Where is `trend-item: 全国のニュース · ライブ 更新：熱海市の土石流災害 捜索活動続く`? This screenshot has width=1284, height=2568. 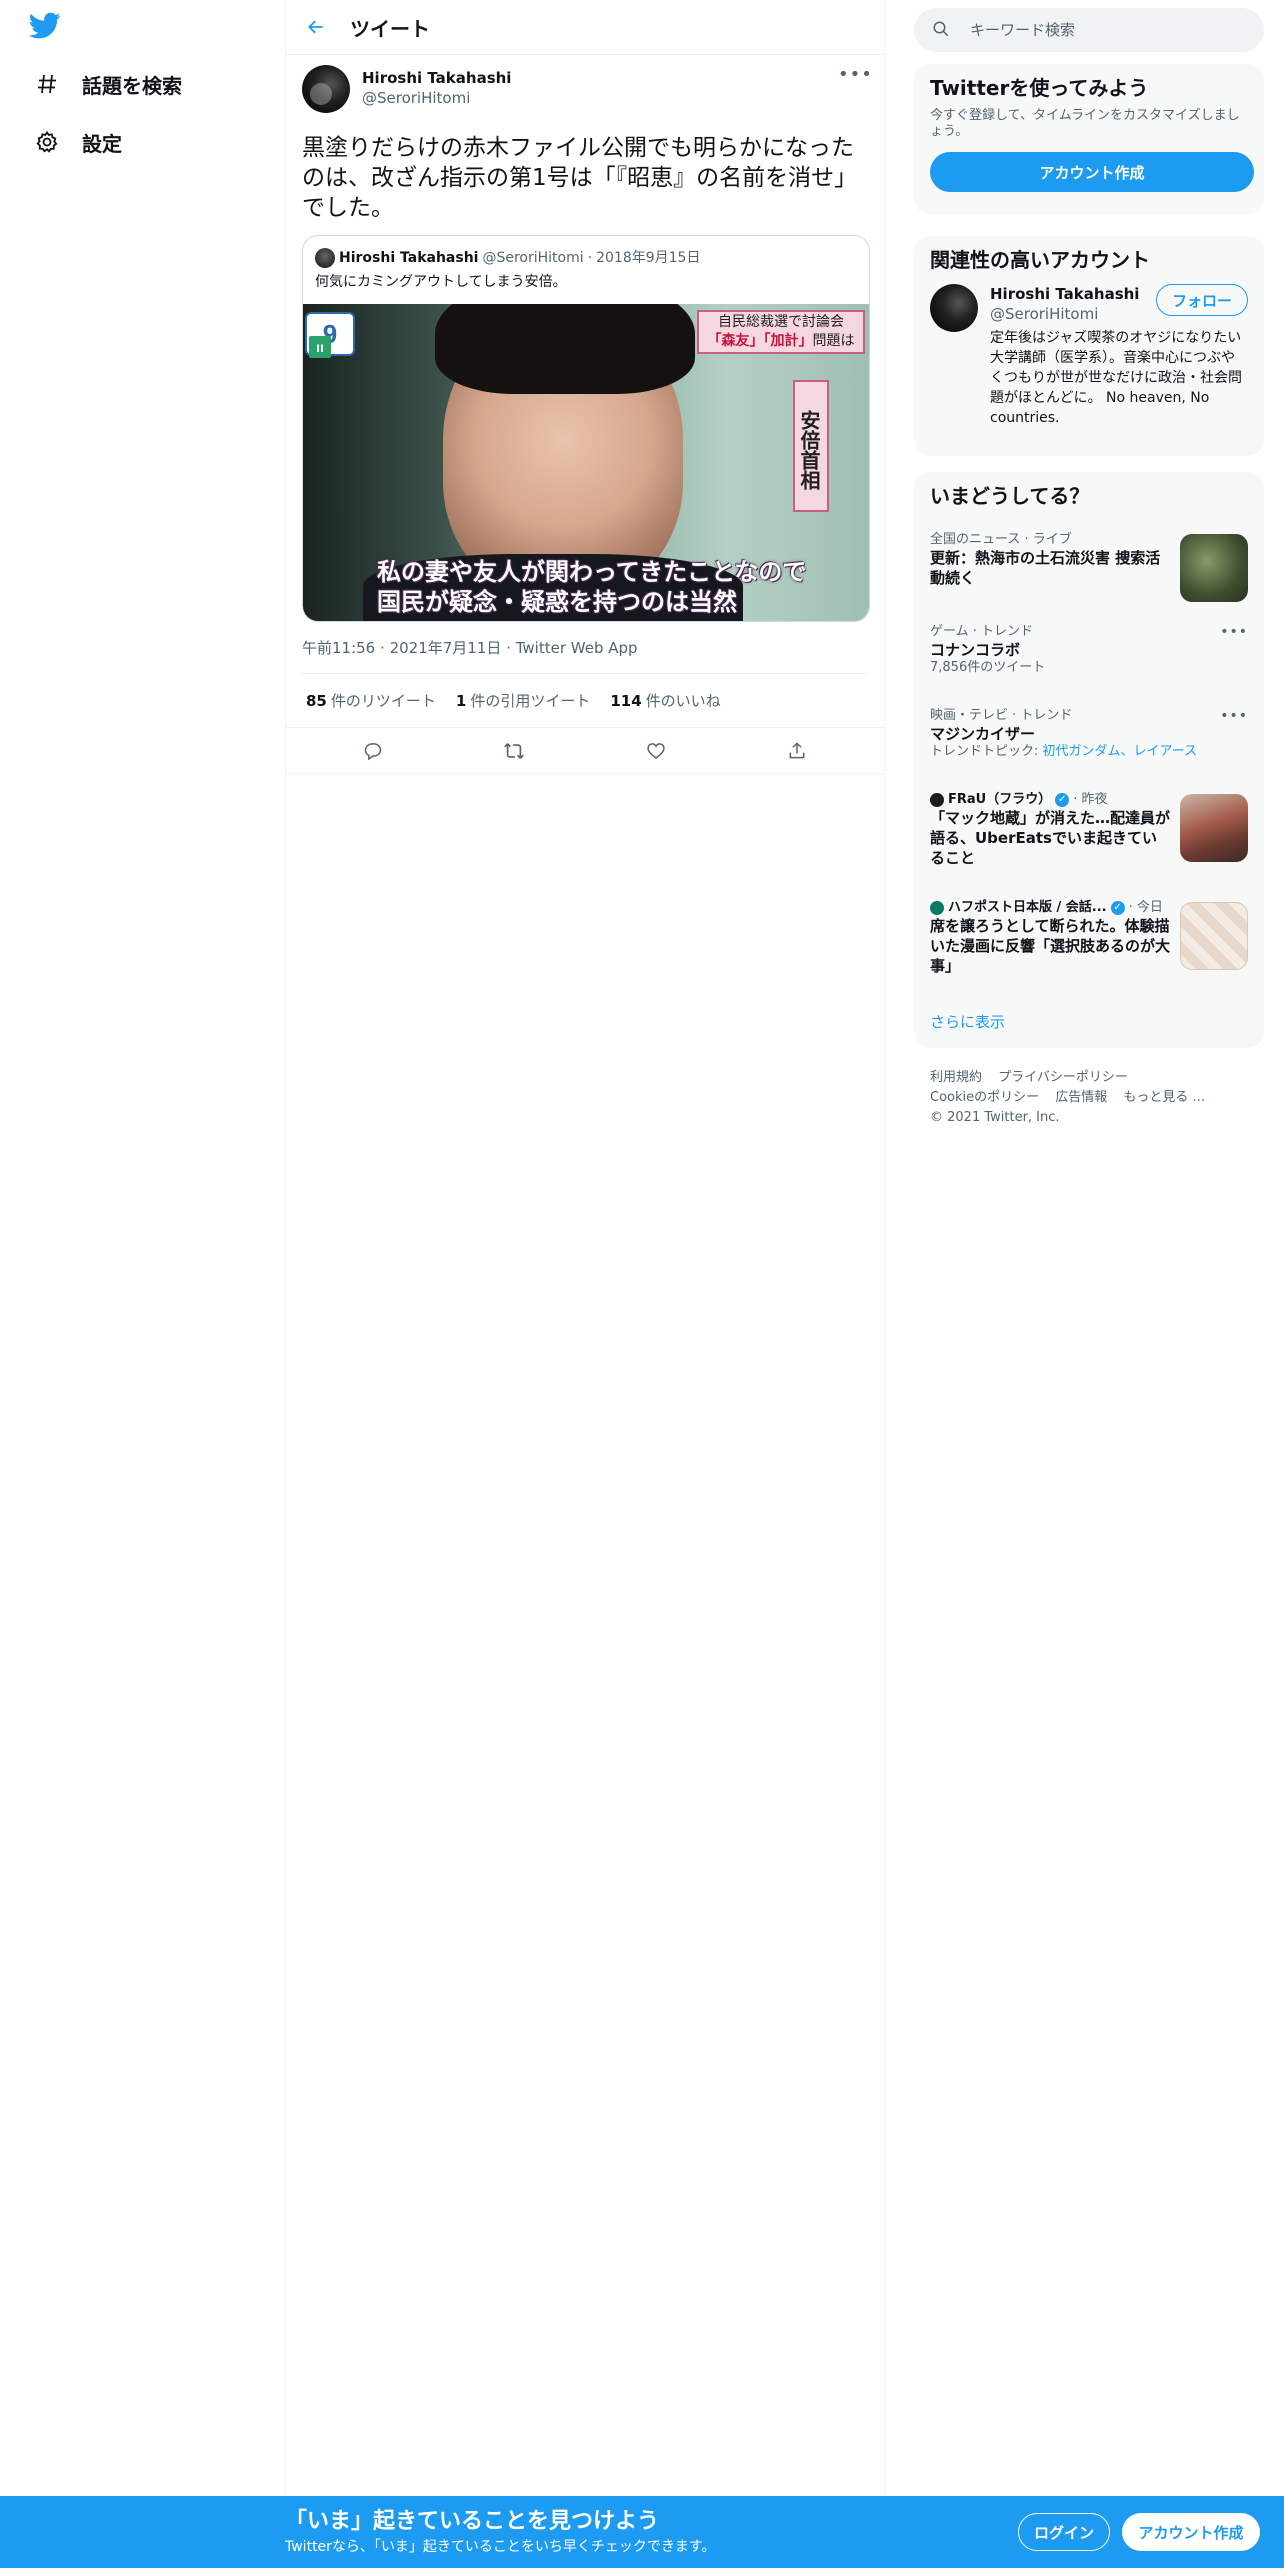
trend-item: 全国のニュース · ライブ 更新：熱海市の土石流災害 捜索活動続く is located at coordinates (1089, 567).